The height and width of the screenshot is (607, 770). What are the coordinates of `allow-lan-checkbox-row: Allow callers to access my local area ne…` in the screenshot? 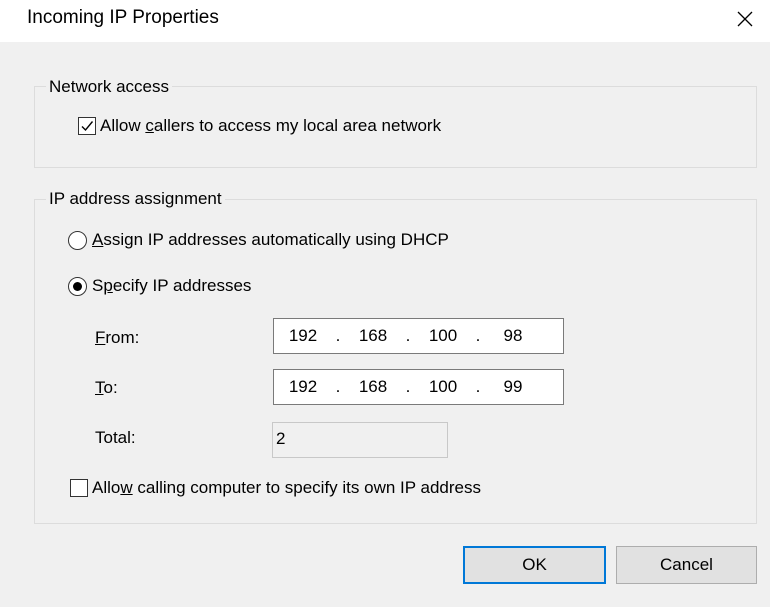 It's located at (259, 126).